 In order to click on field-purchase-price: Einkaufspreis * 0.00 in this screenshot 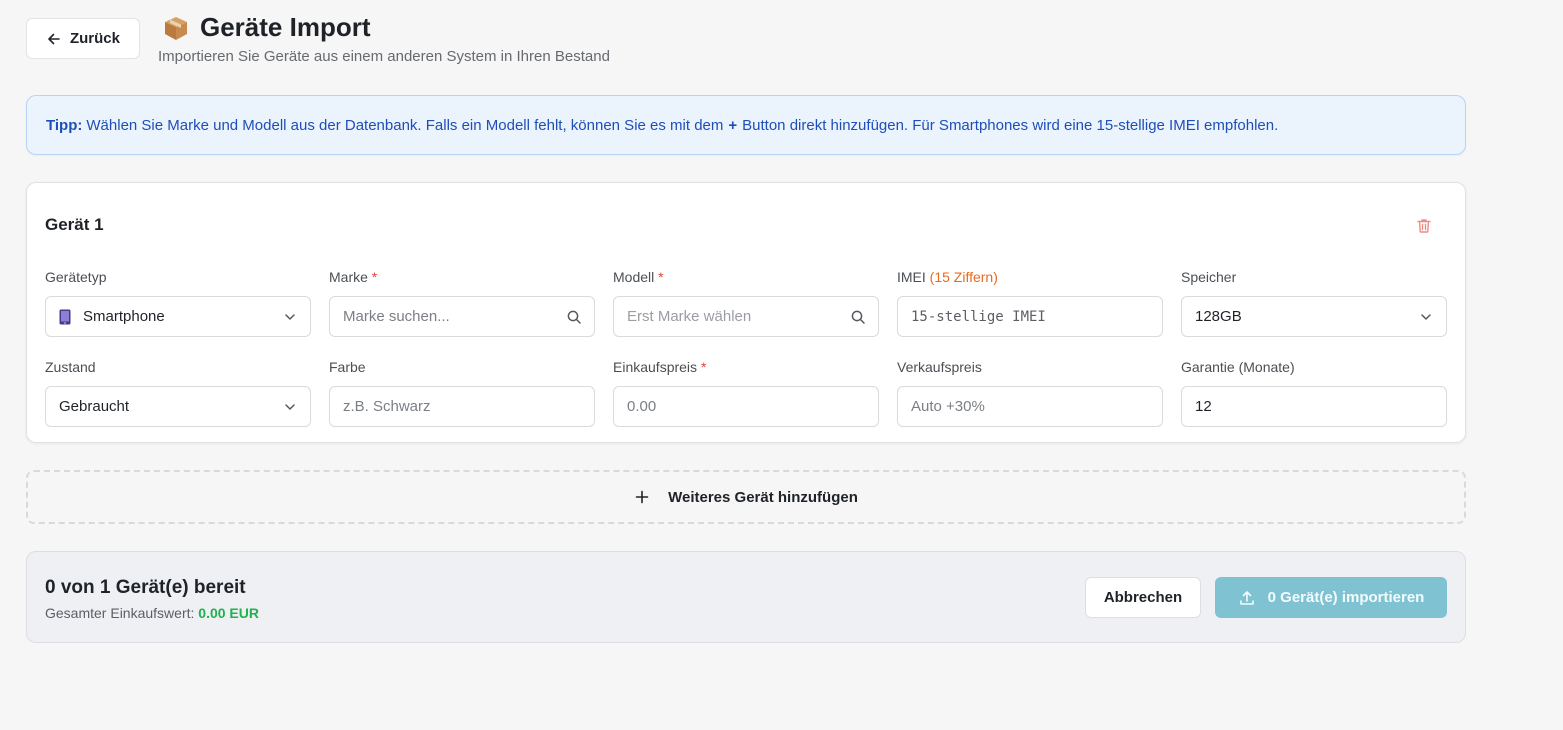, I will do `click(746, 393)`.